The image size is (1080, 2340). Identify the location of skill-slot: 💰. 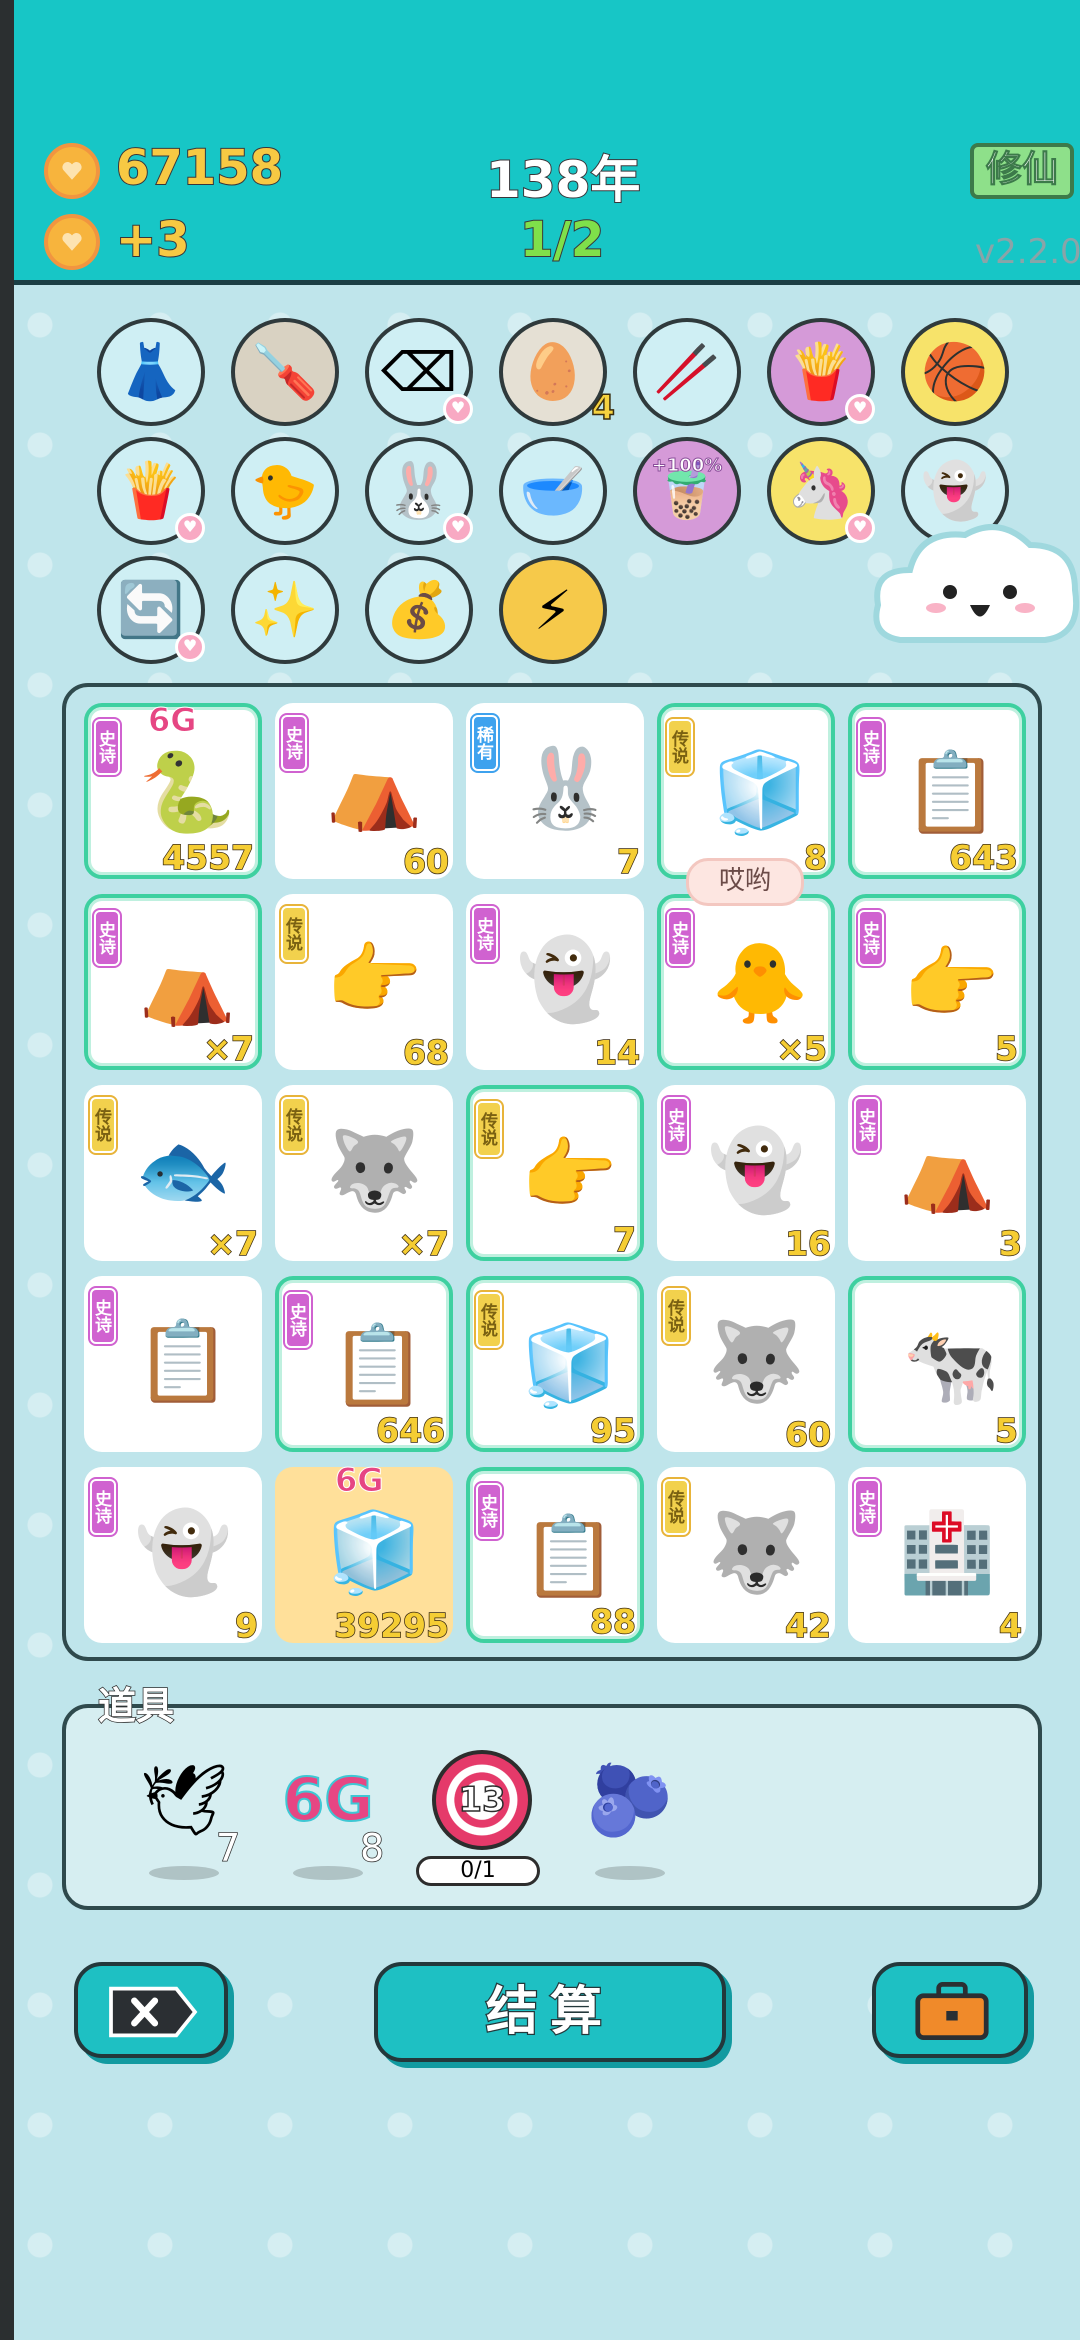
(419, 610).